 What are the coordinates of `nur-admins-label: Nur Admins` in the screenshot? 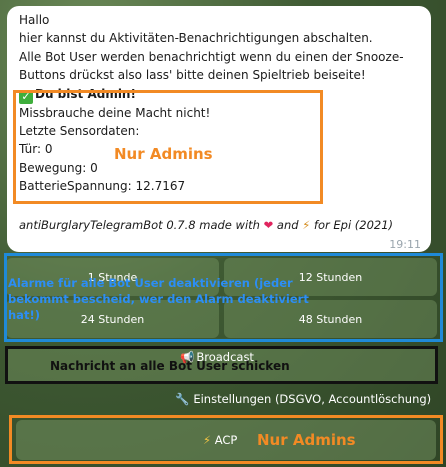 It's located at (163, 154).